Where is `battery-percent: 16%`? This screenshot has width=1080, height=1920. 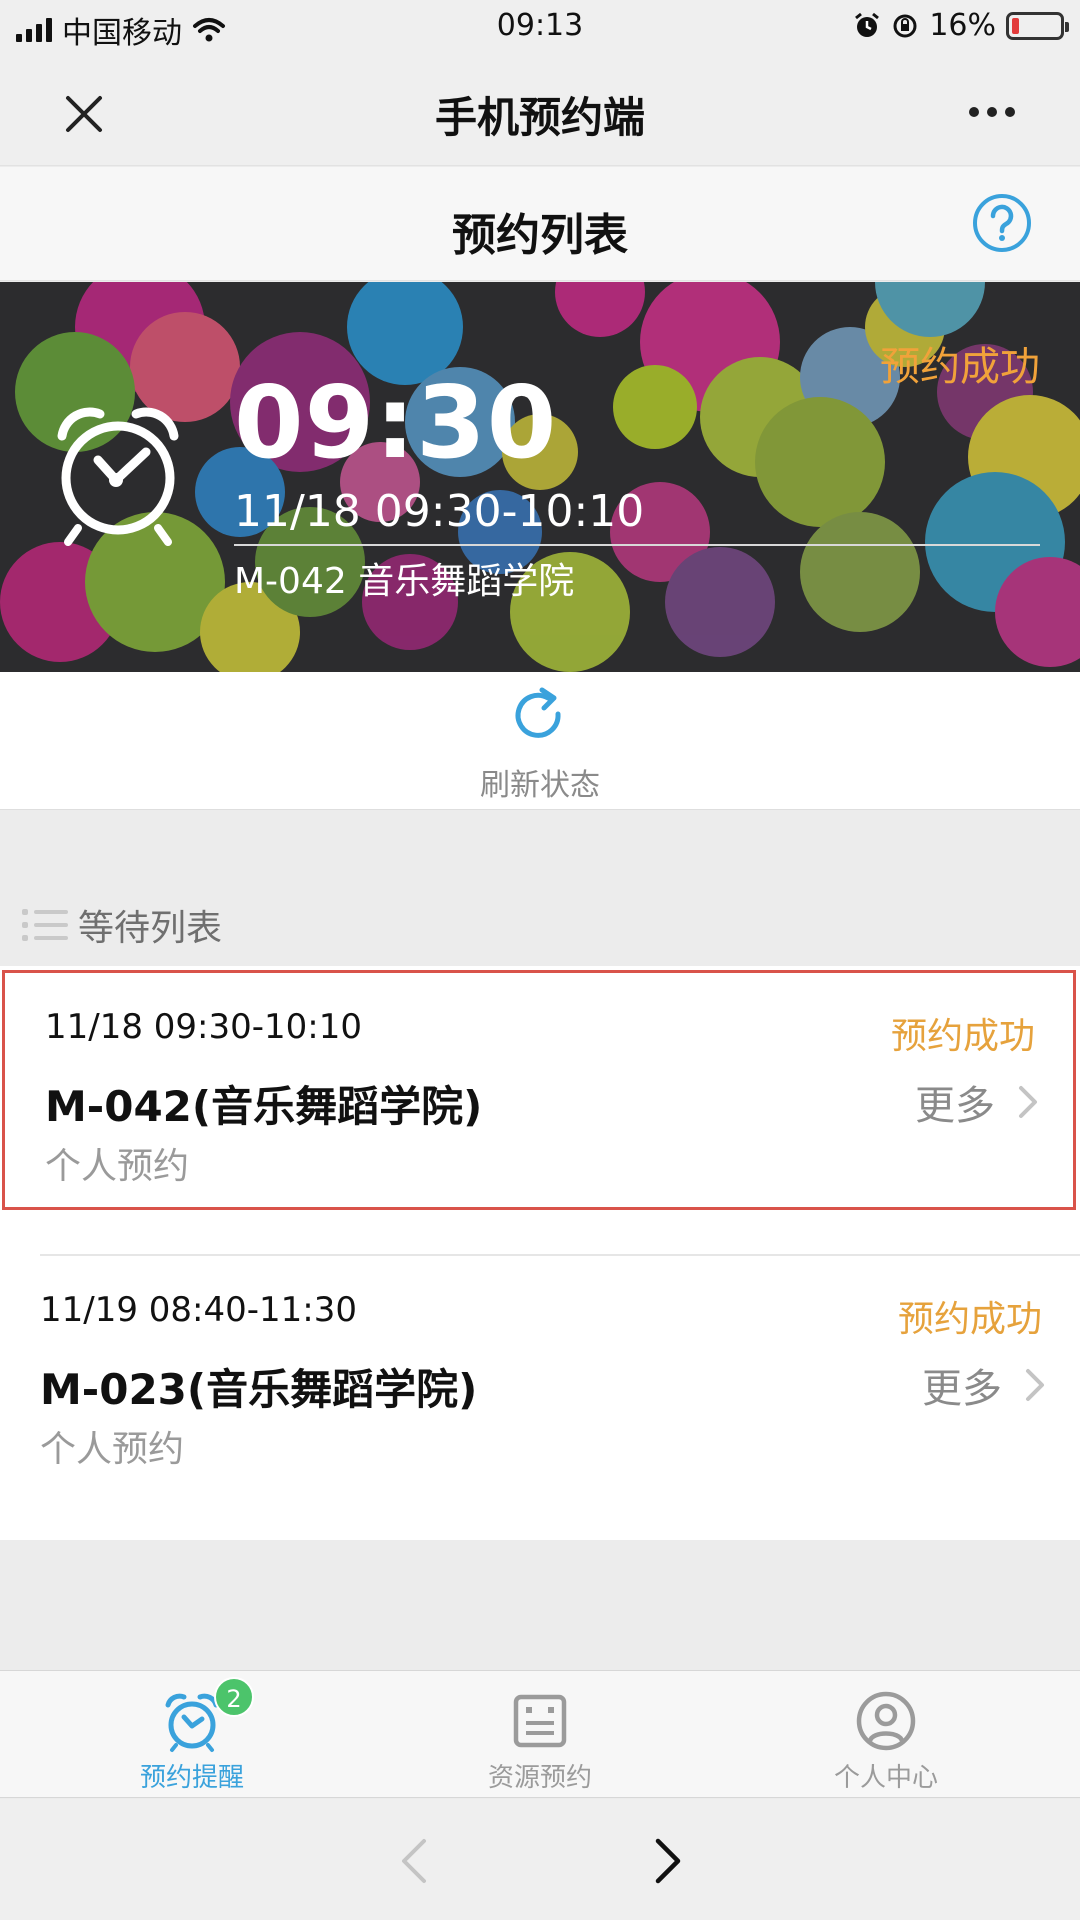 battery-percent: 16% is located at coordinates (962, 25).